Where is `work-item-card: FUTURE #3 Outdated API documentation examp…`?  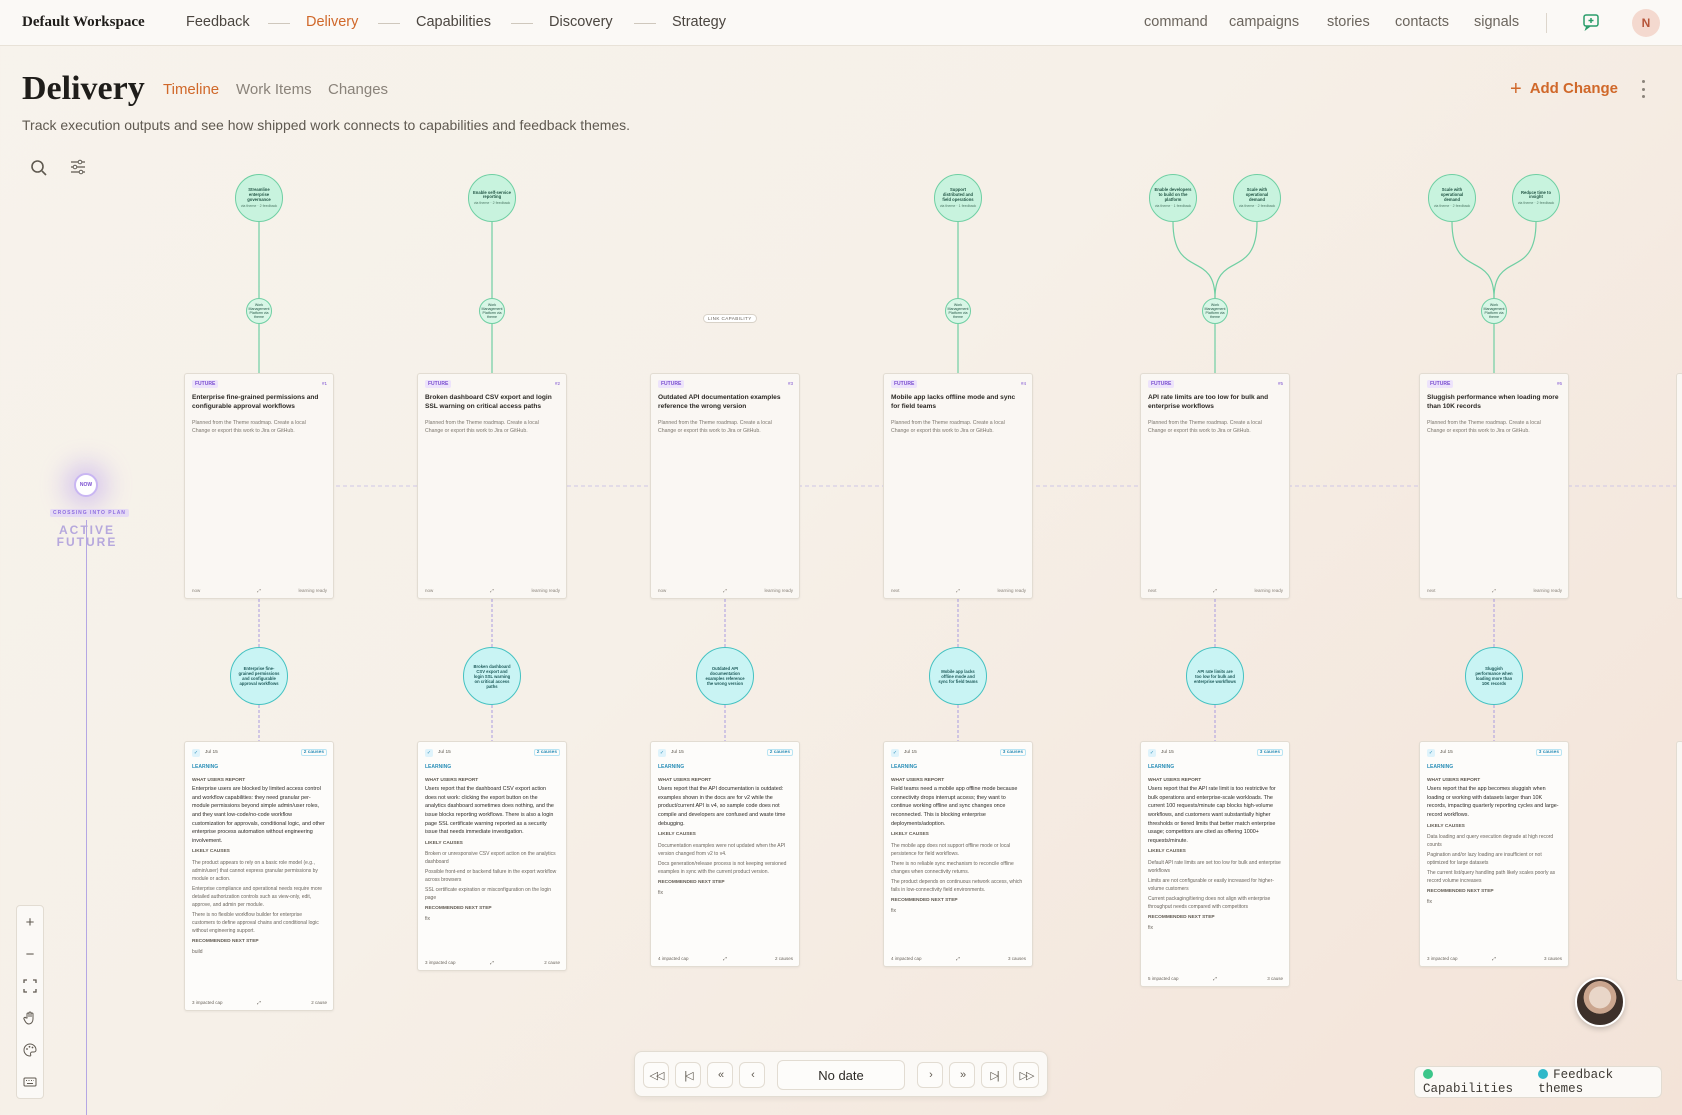
work-item-card: FUTURE #3 Outdated API documentation examp… is located at coordinates (725, 486).